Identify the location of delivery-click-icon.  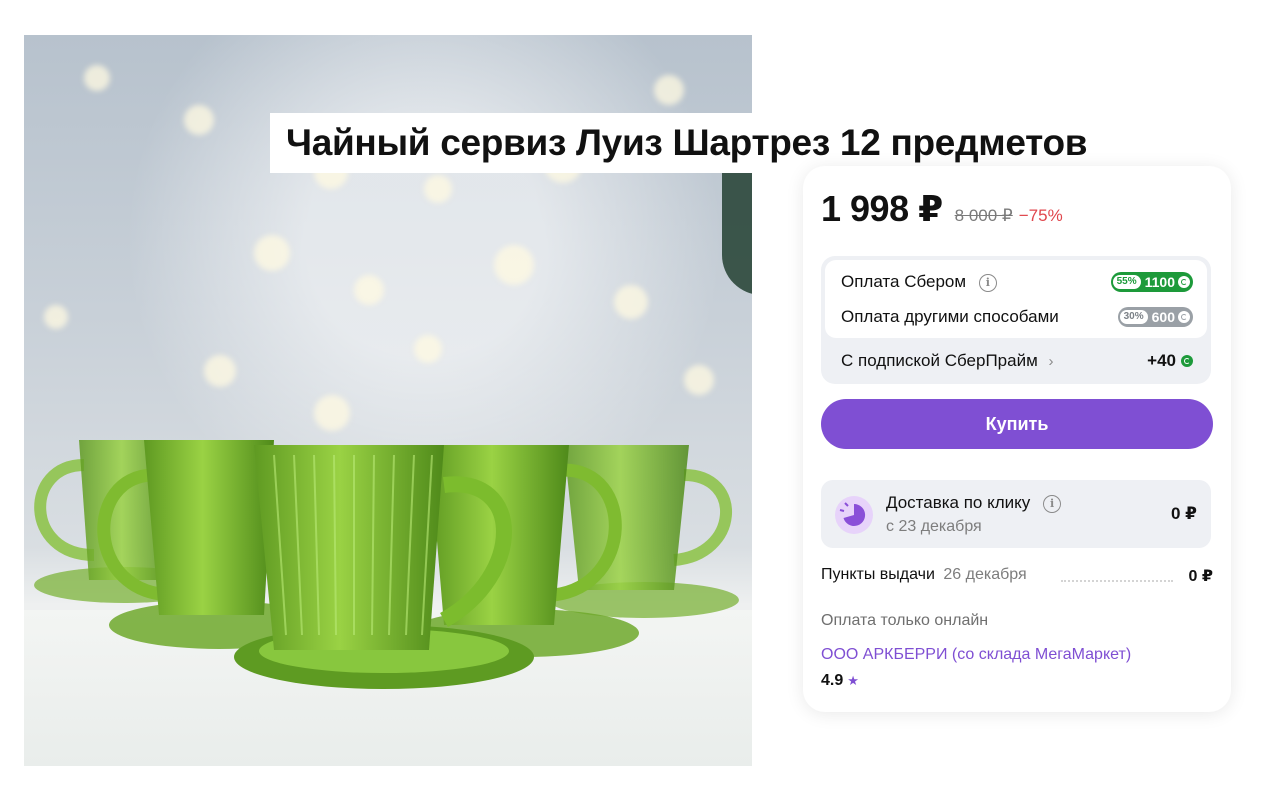
(854, 515).